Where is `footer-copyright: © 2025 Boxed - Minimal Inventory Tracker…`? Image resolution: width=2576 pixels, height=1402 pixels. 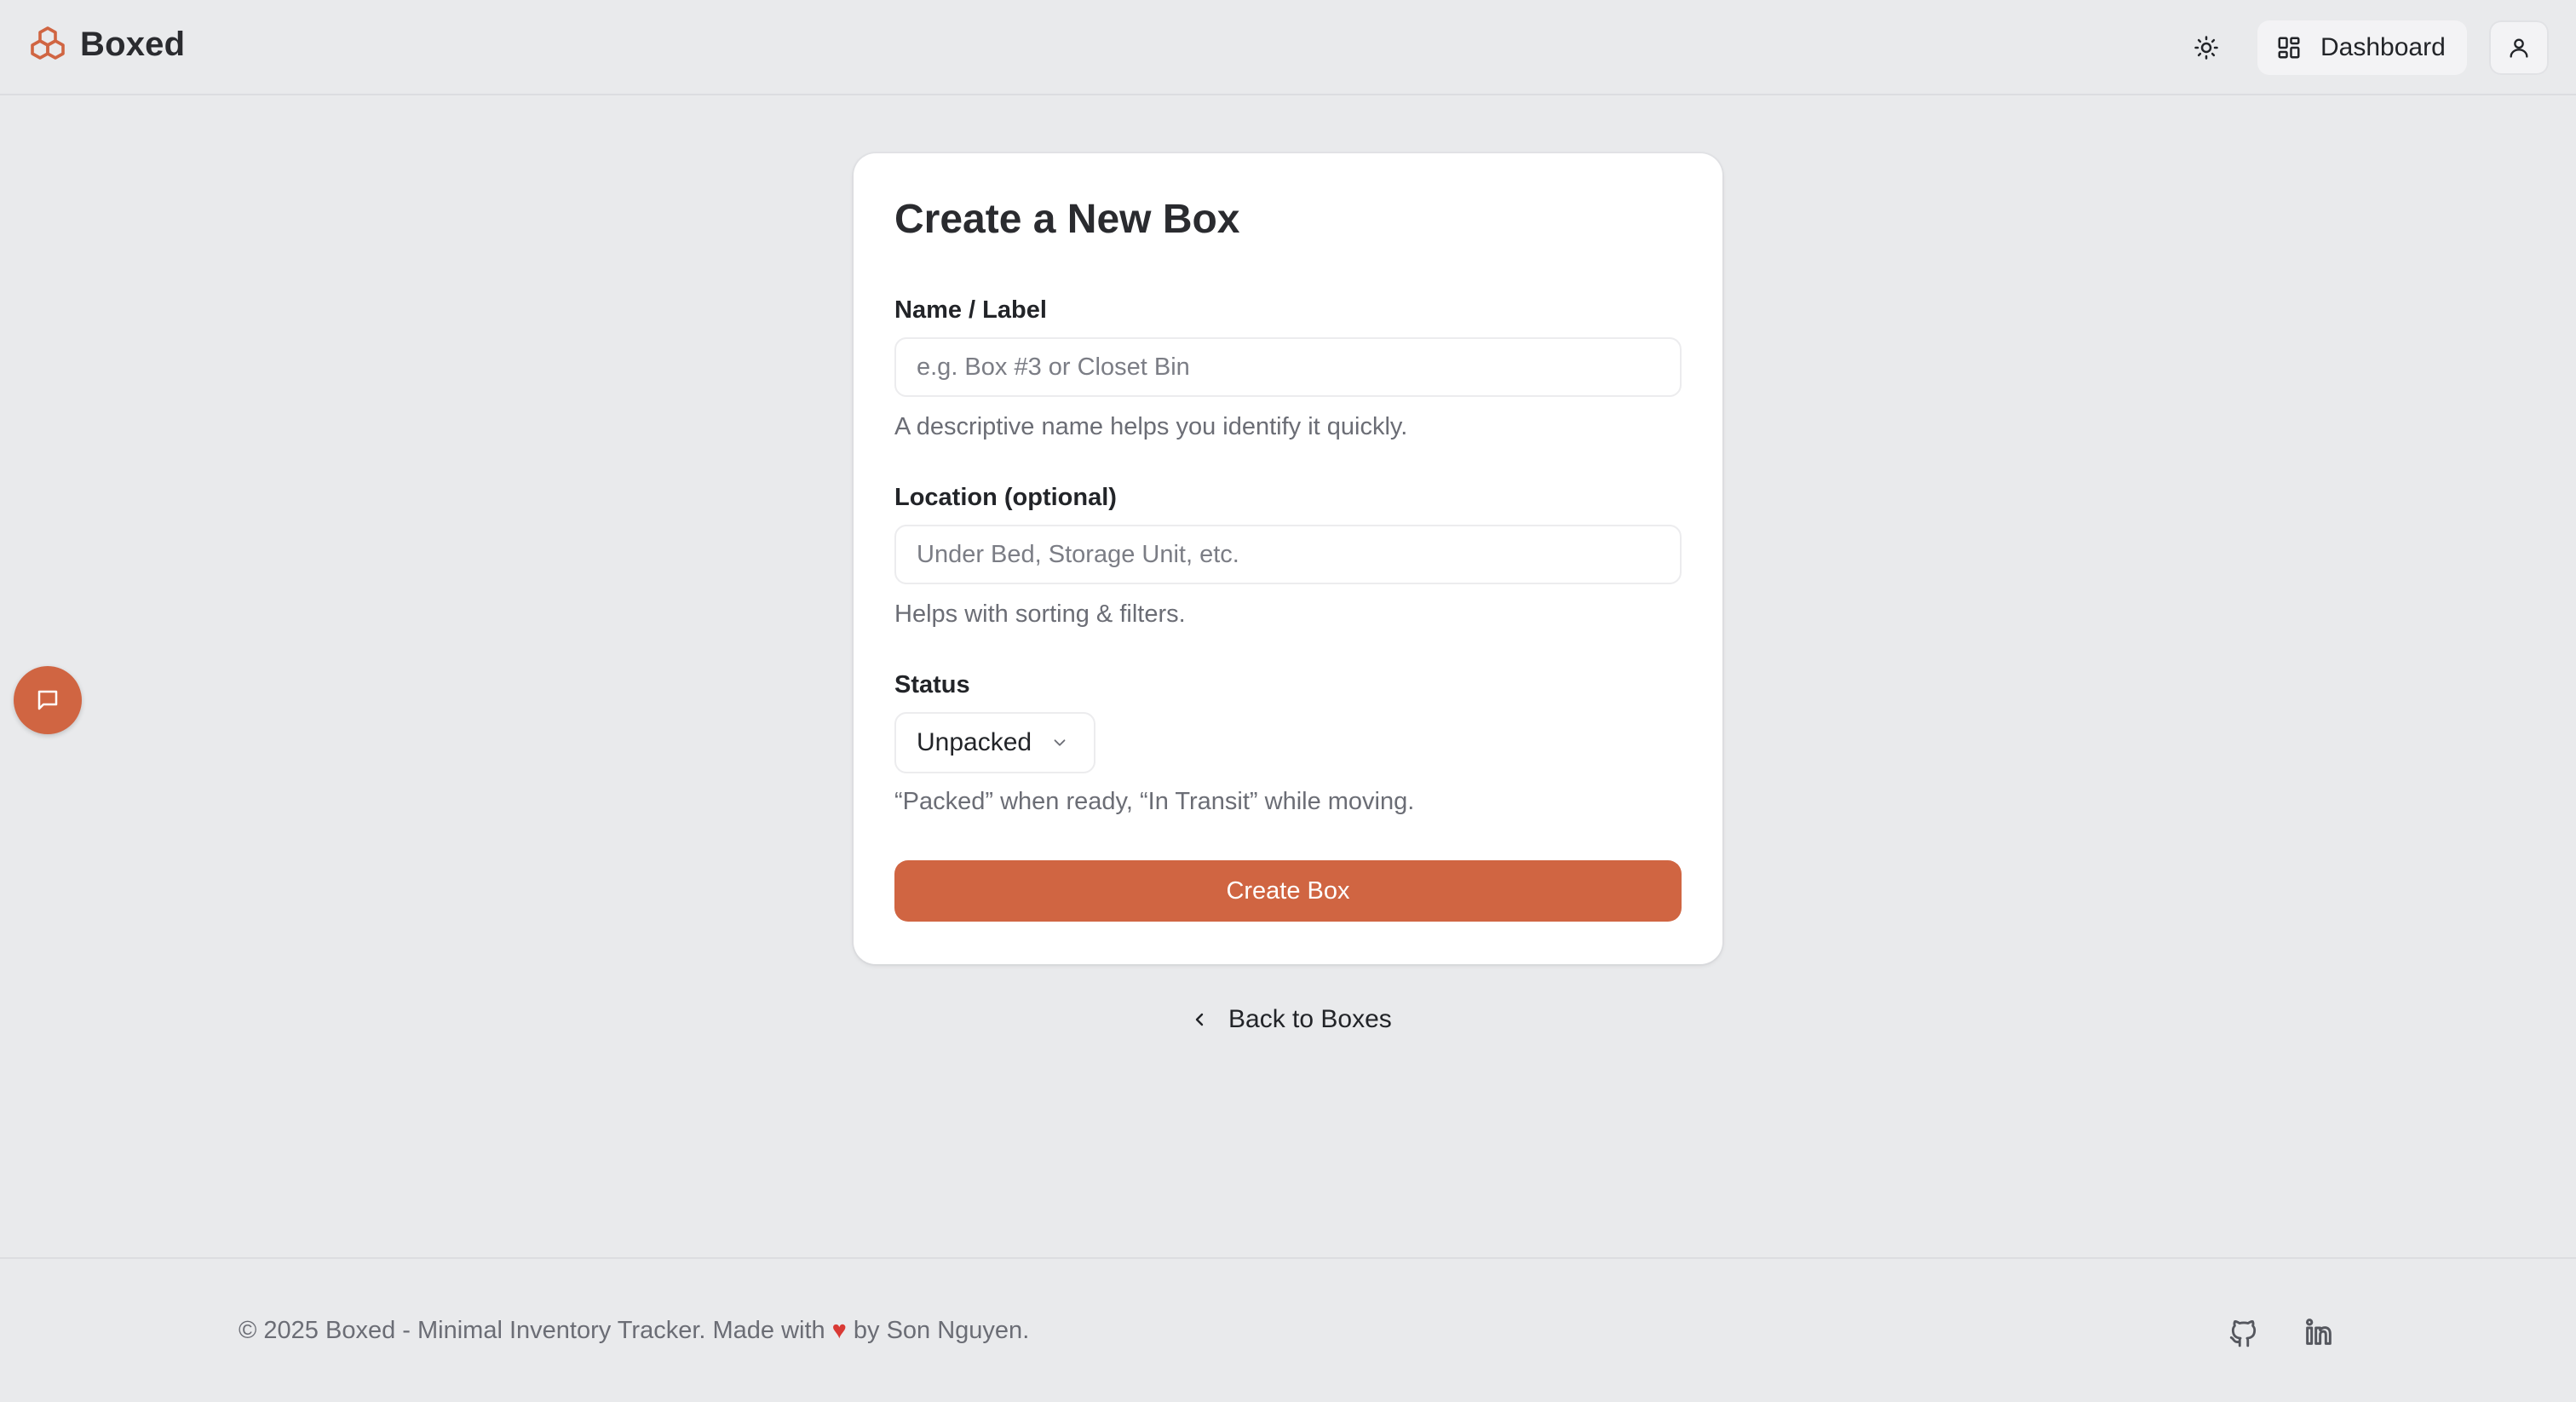 footer-copyright: © 2025 Boxed - Minimal Inventory Tracker… is located at coordinates (532, 1330).